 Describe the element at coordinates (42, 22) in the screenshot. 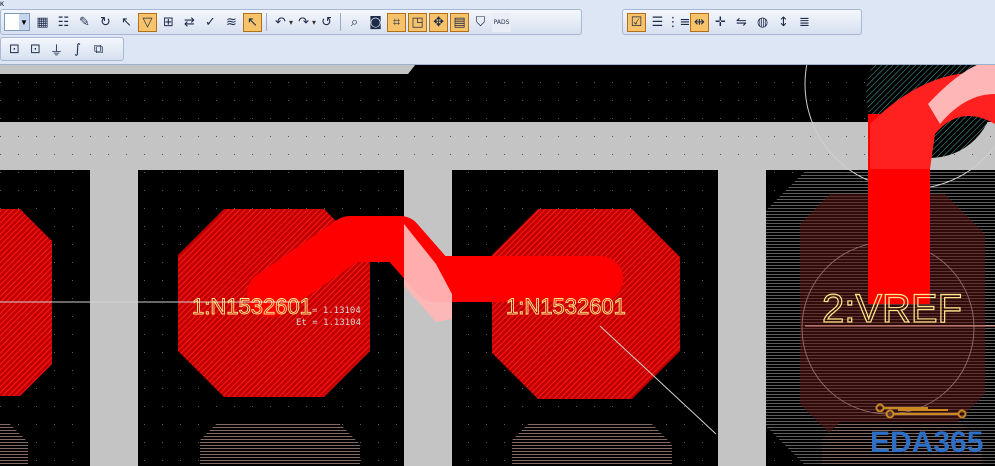

I see `properties-icon: ▦` at that location.